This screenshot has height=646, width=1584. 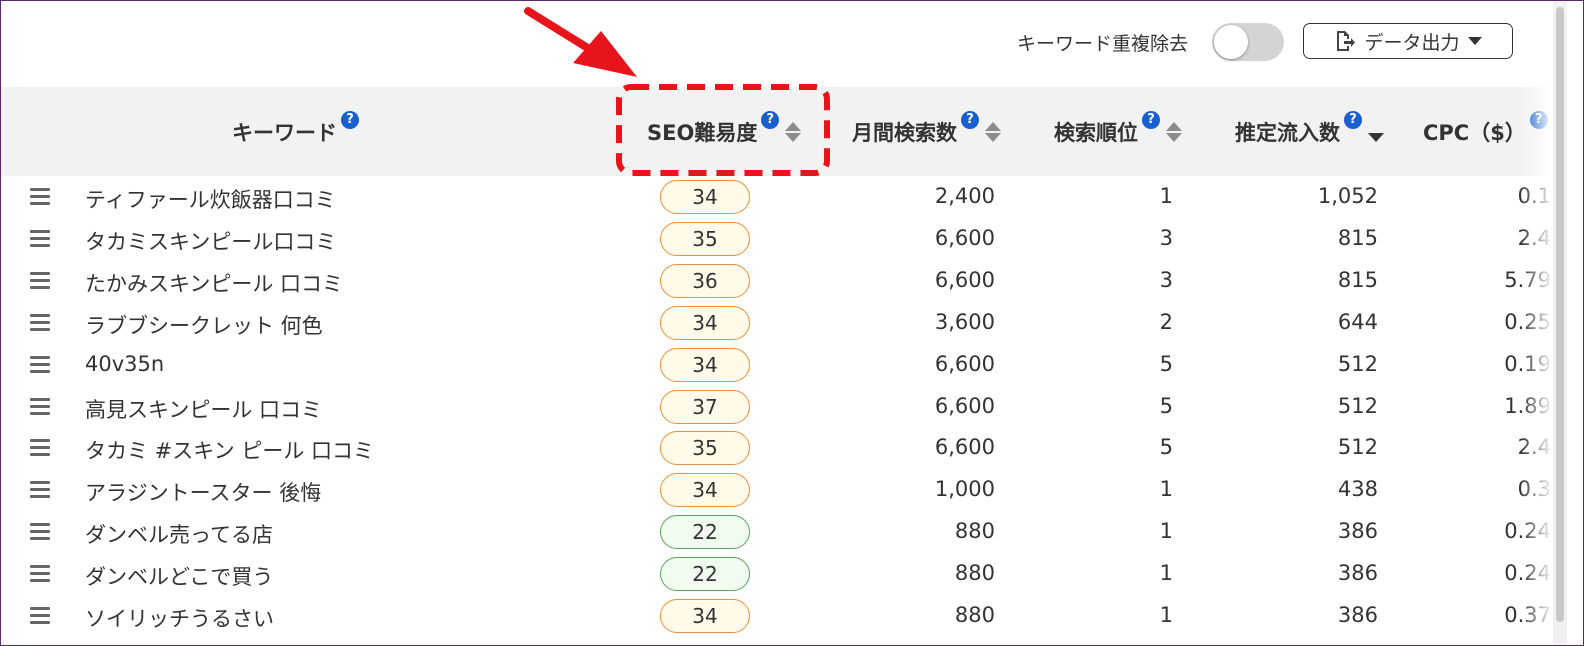 I want to click on table-row: タカミ #スキン ピール 口コミ 35 6,600 5 512 2.4, so click(x=776, y=449).